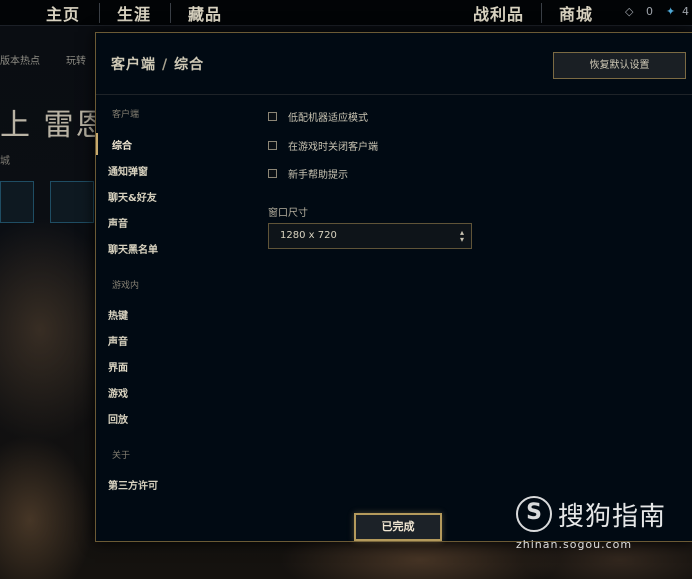  Describe the element at coordinates (132, 196) in the screenshot. I see `sidebar-item-chat-friends: 聊天&好友` at that location.